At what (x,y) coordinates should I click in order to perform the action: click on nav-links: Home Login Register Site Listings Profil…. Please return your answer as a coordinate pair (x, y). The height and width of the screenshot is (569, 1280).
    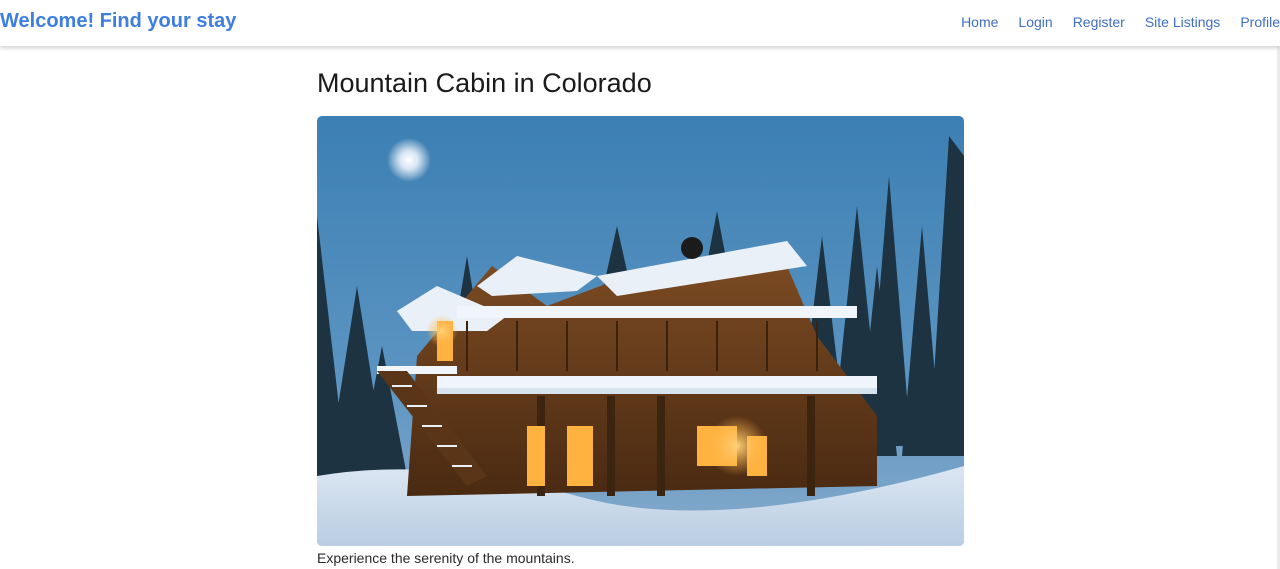
    Looking at the image, I should click on (1120, 22).